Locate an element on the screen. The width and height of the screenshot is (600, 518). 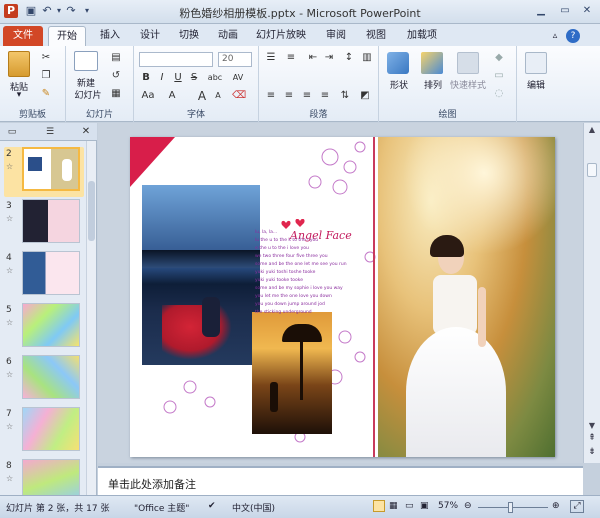
previous-slide-icon: ⇞ is located at coordinates (592, 439).